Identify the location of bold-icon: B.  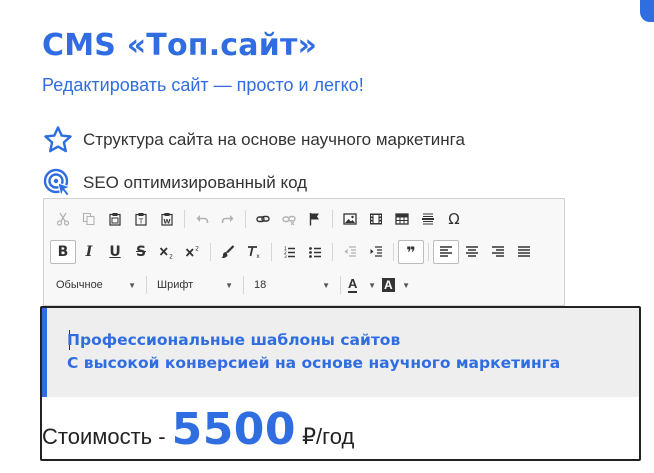
(63, 252).